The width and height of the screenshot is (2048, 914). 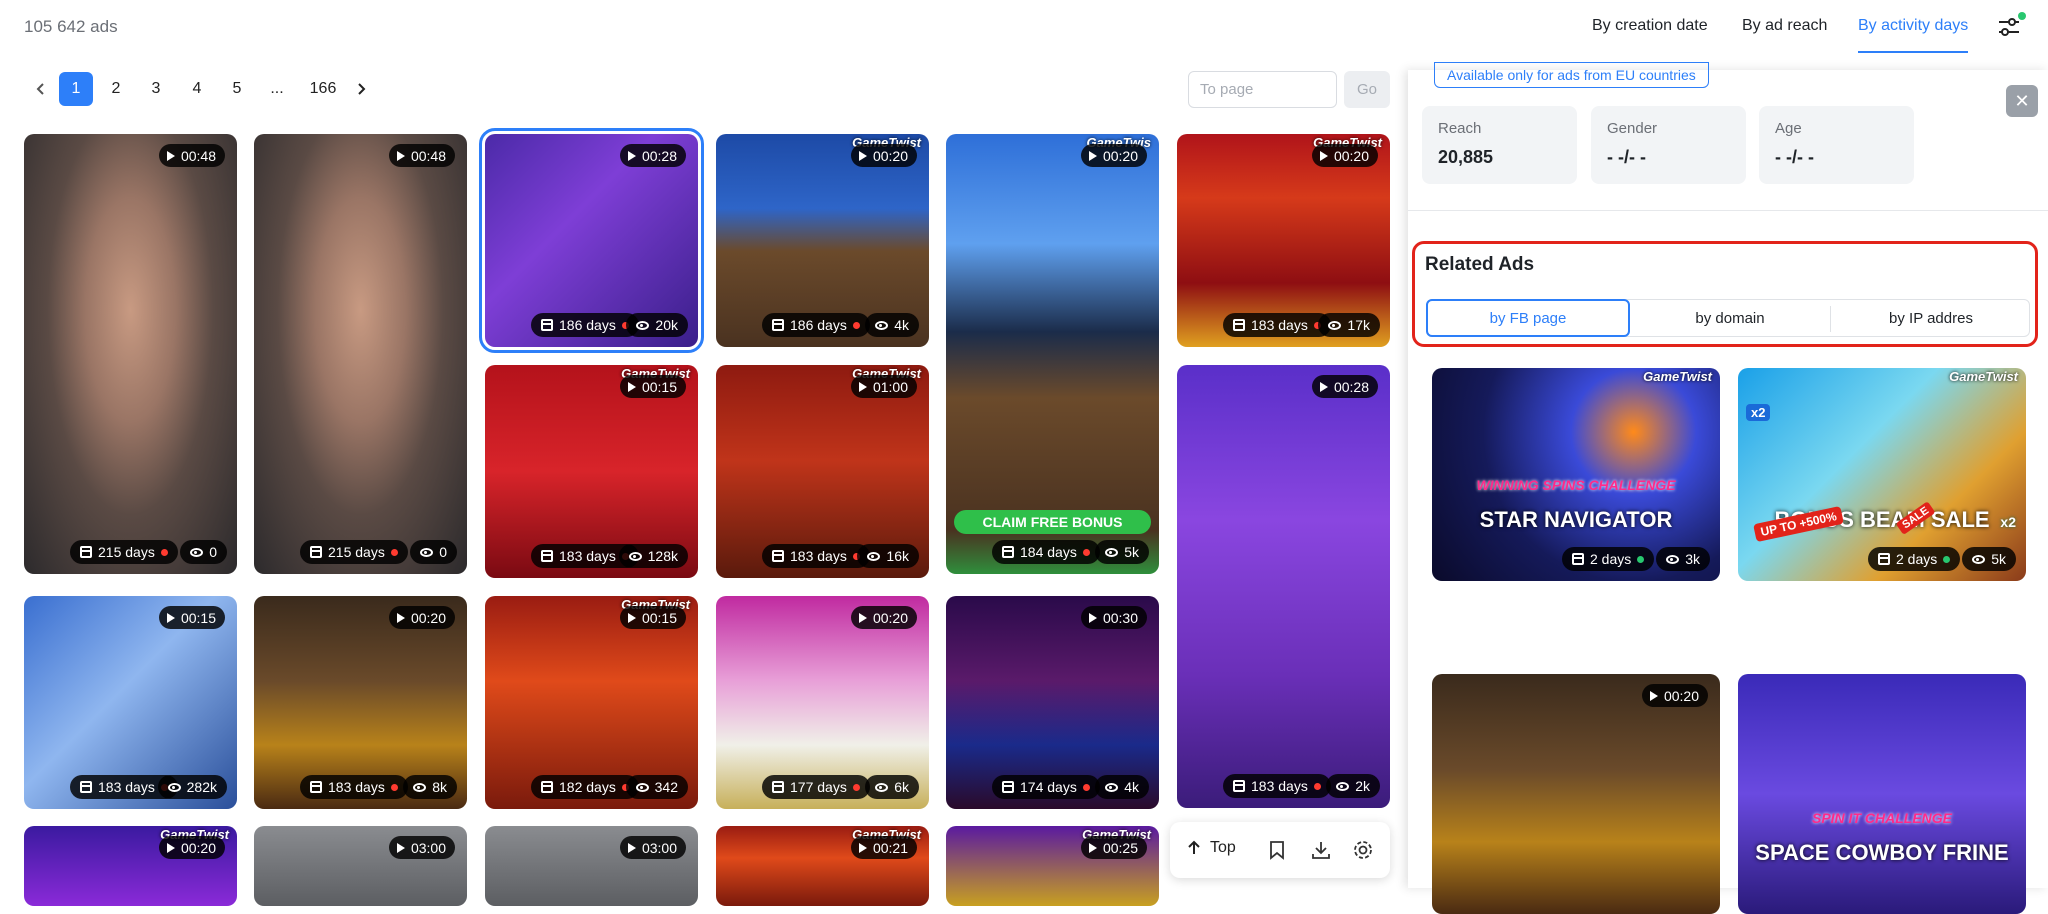 I want to click on download-icon, so click(x=1321, y=850).